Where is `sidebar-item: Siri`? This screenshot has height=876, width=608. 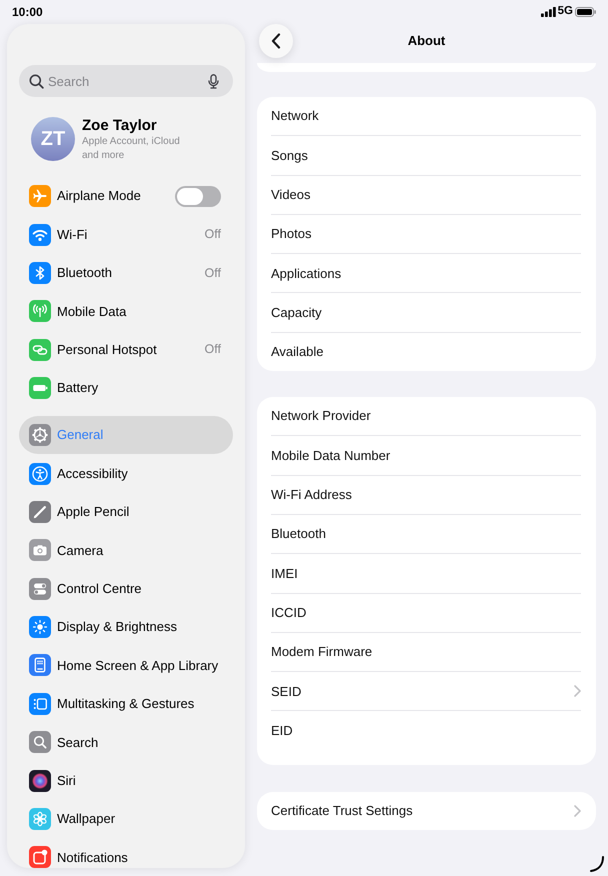
sidebar-item: Siri is located at coordinates (126, 780).